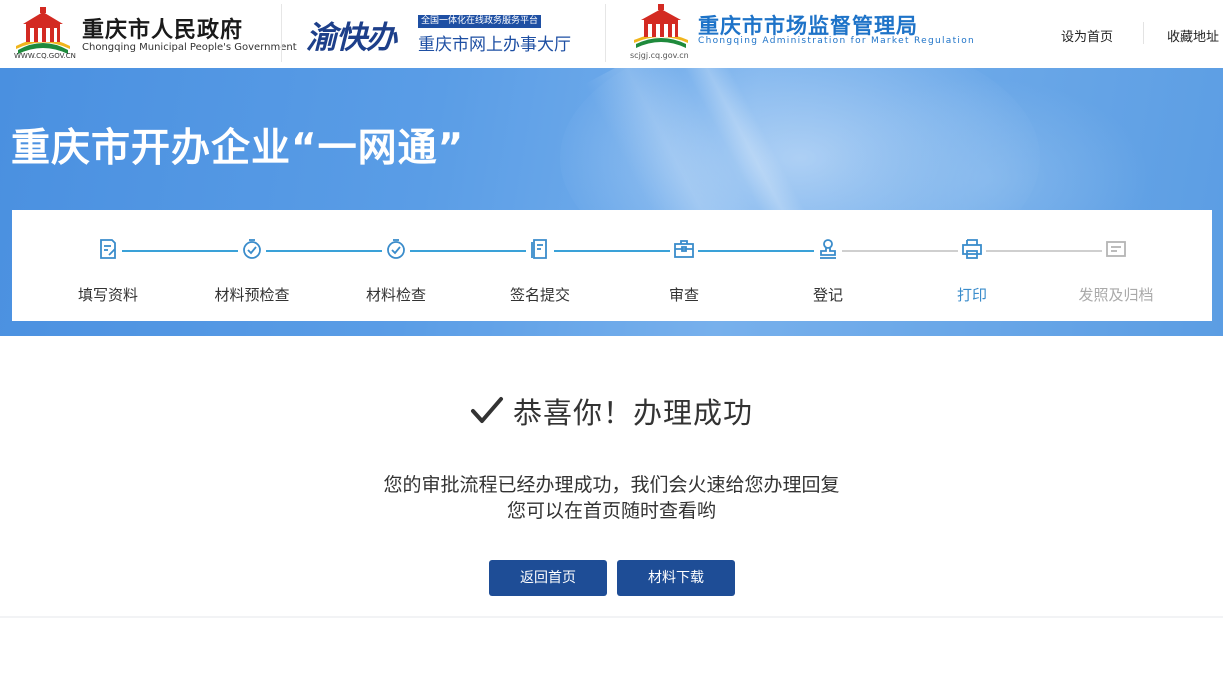  I want to click on step-label: 审查, so click(683, 295).